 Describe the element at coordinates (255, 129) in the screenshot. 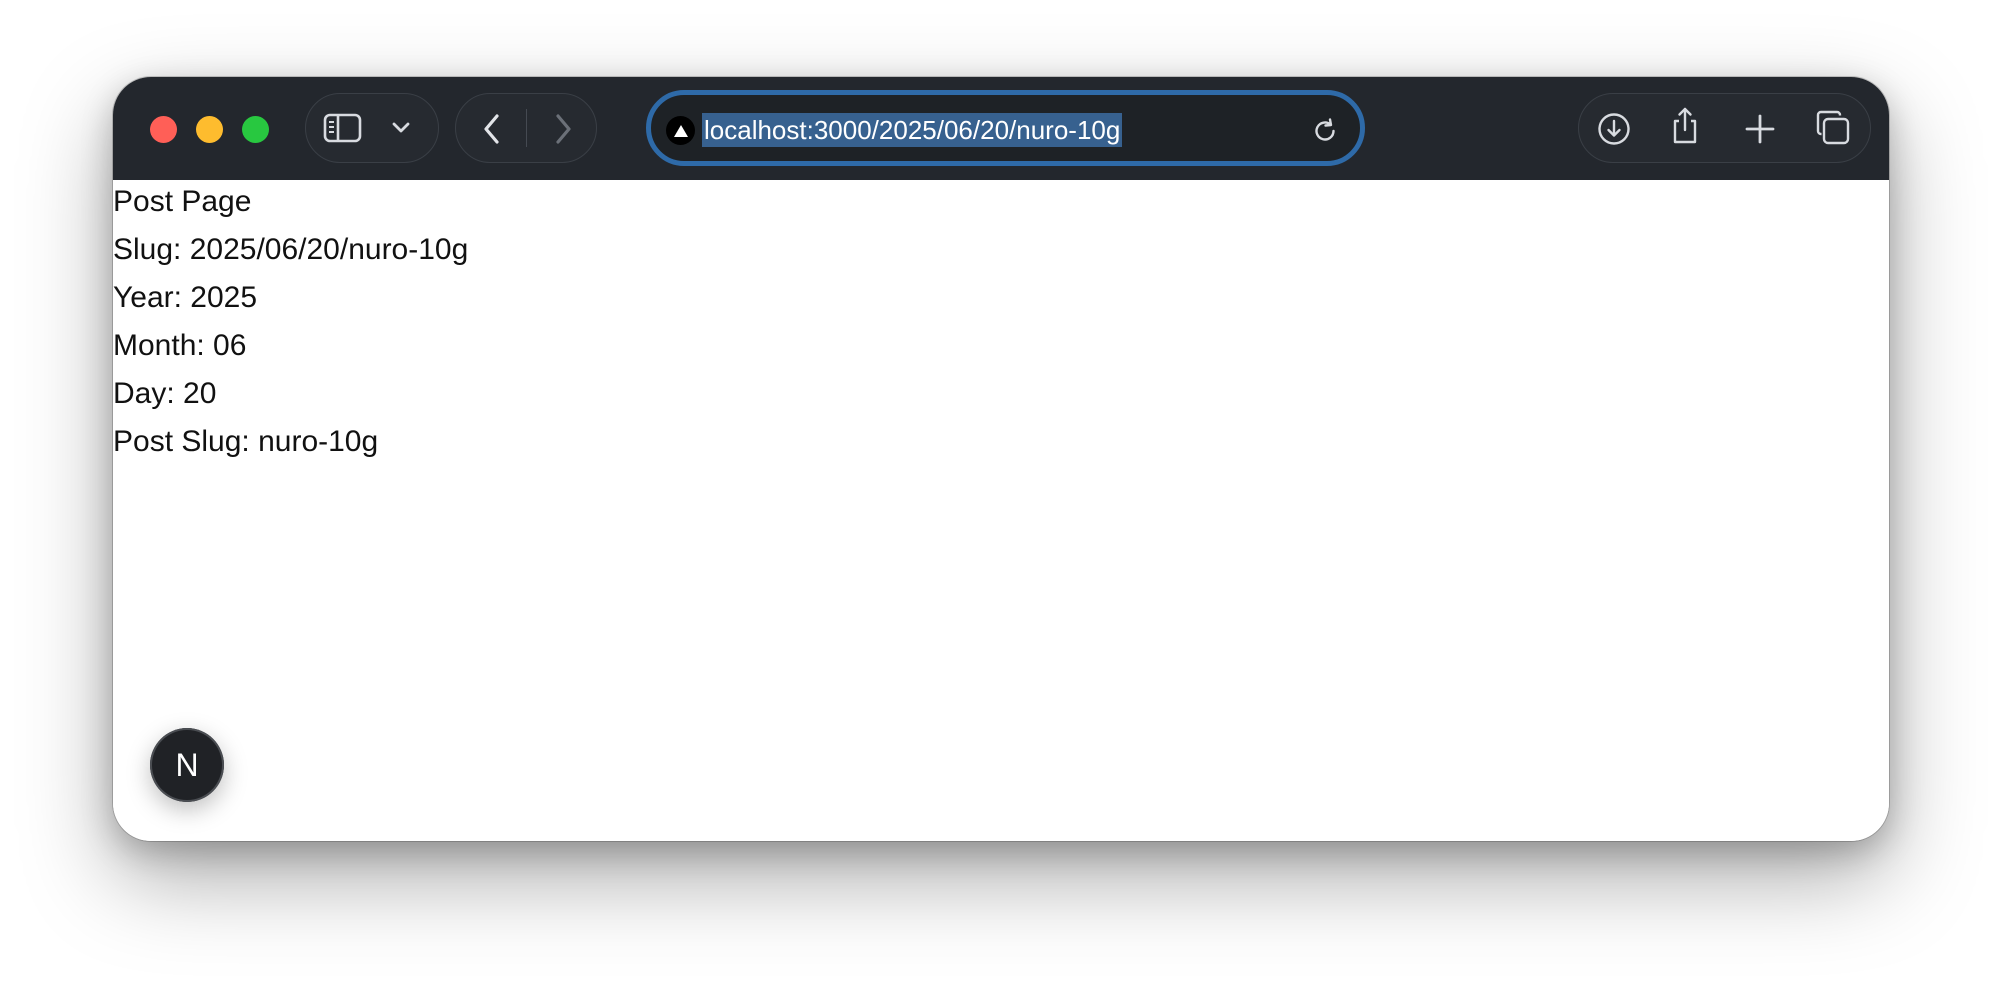

I see `zoom-window-button` at that location.